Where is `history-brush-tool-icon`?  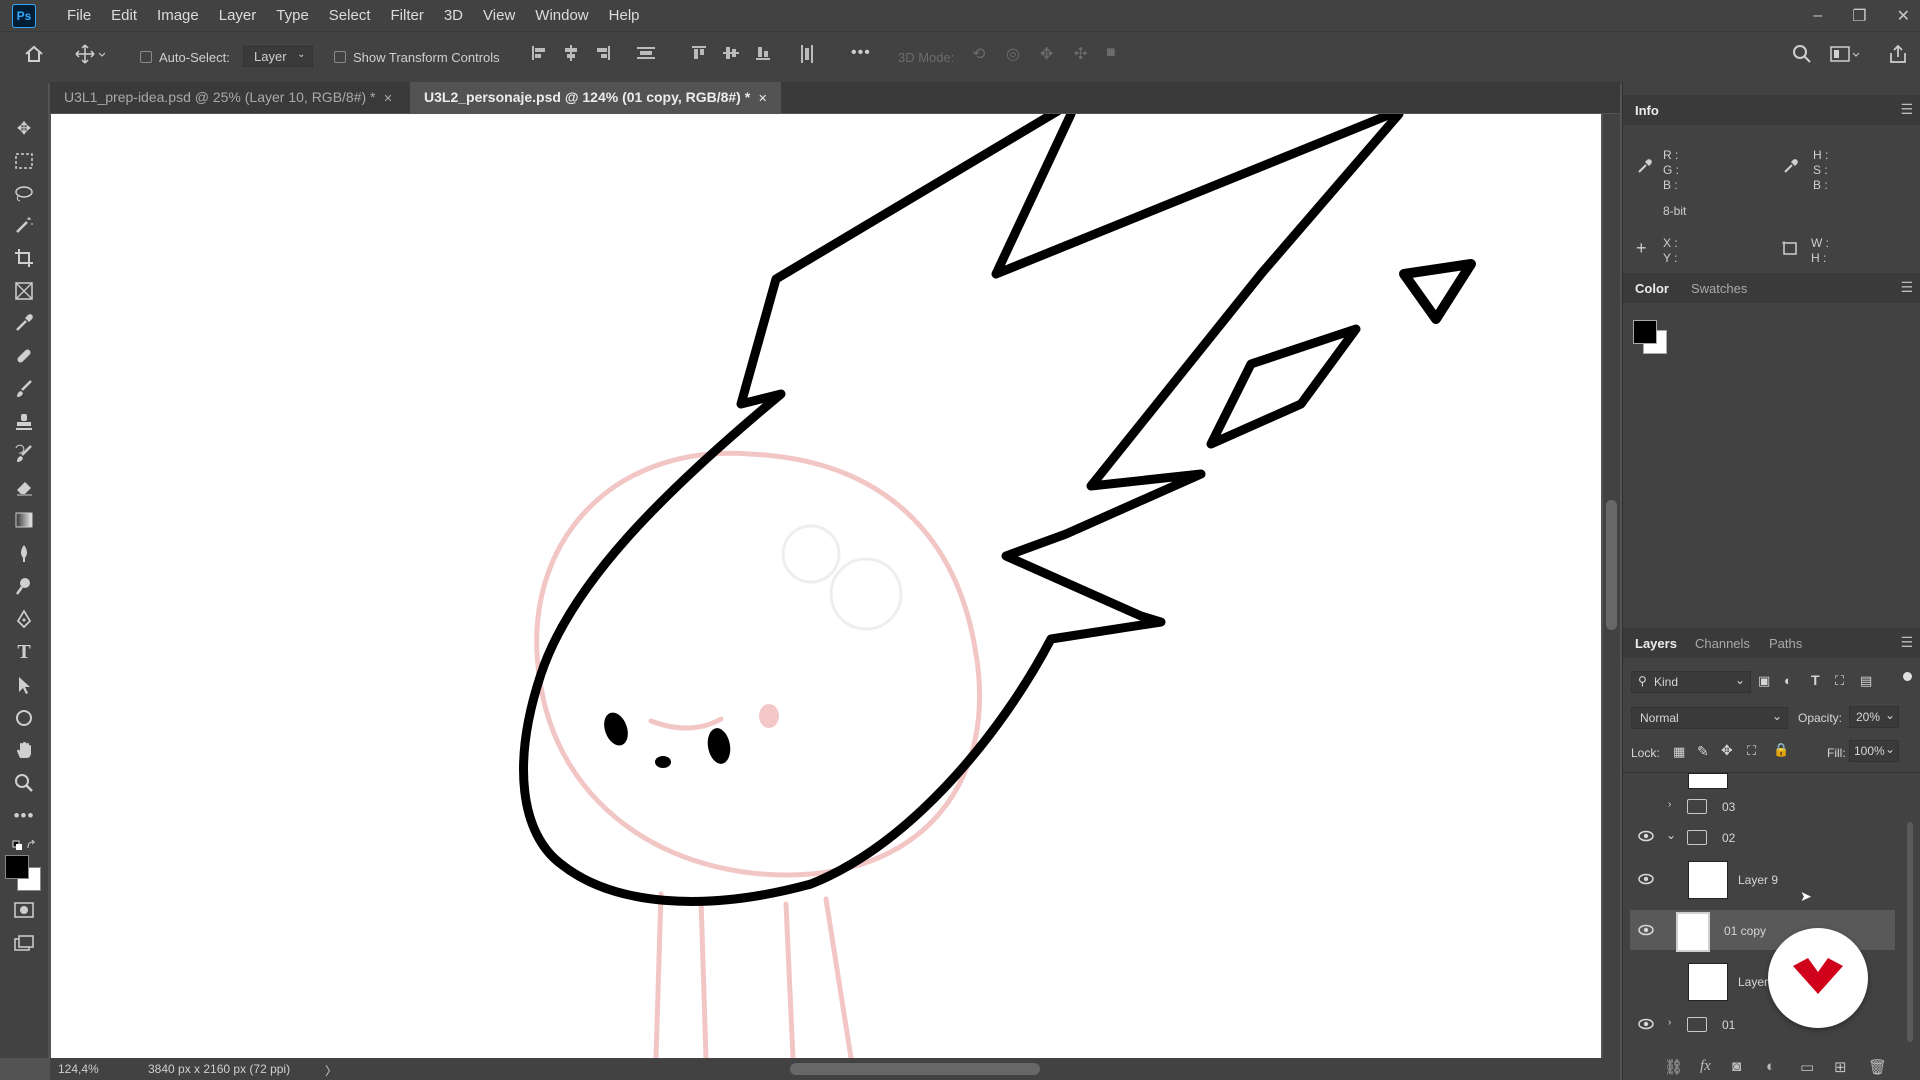
history-brush-tool-icon is located at coordinates (24, 454).